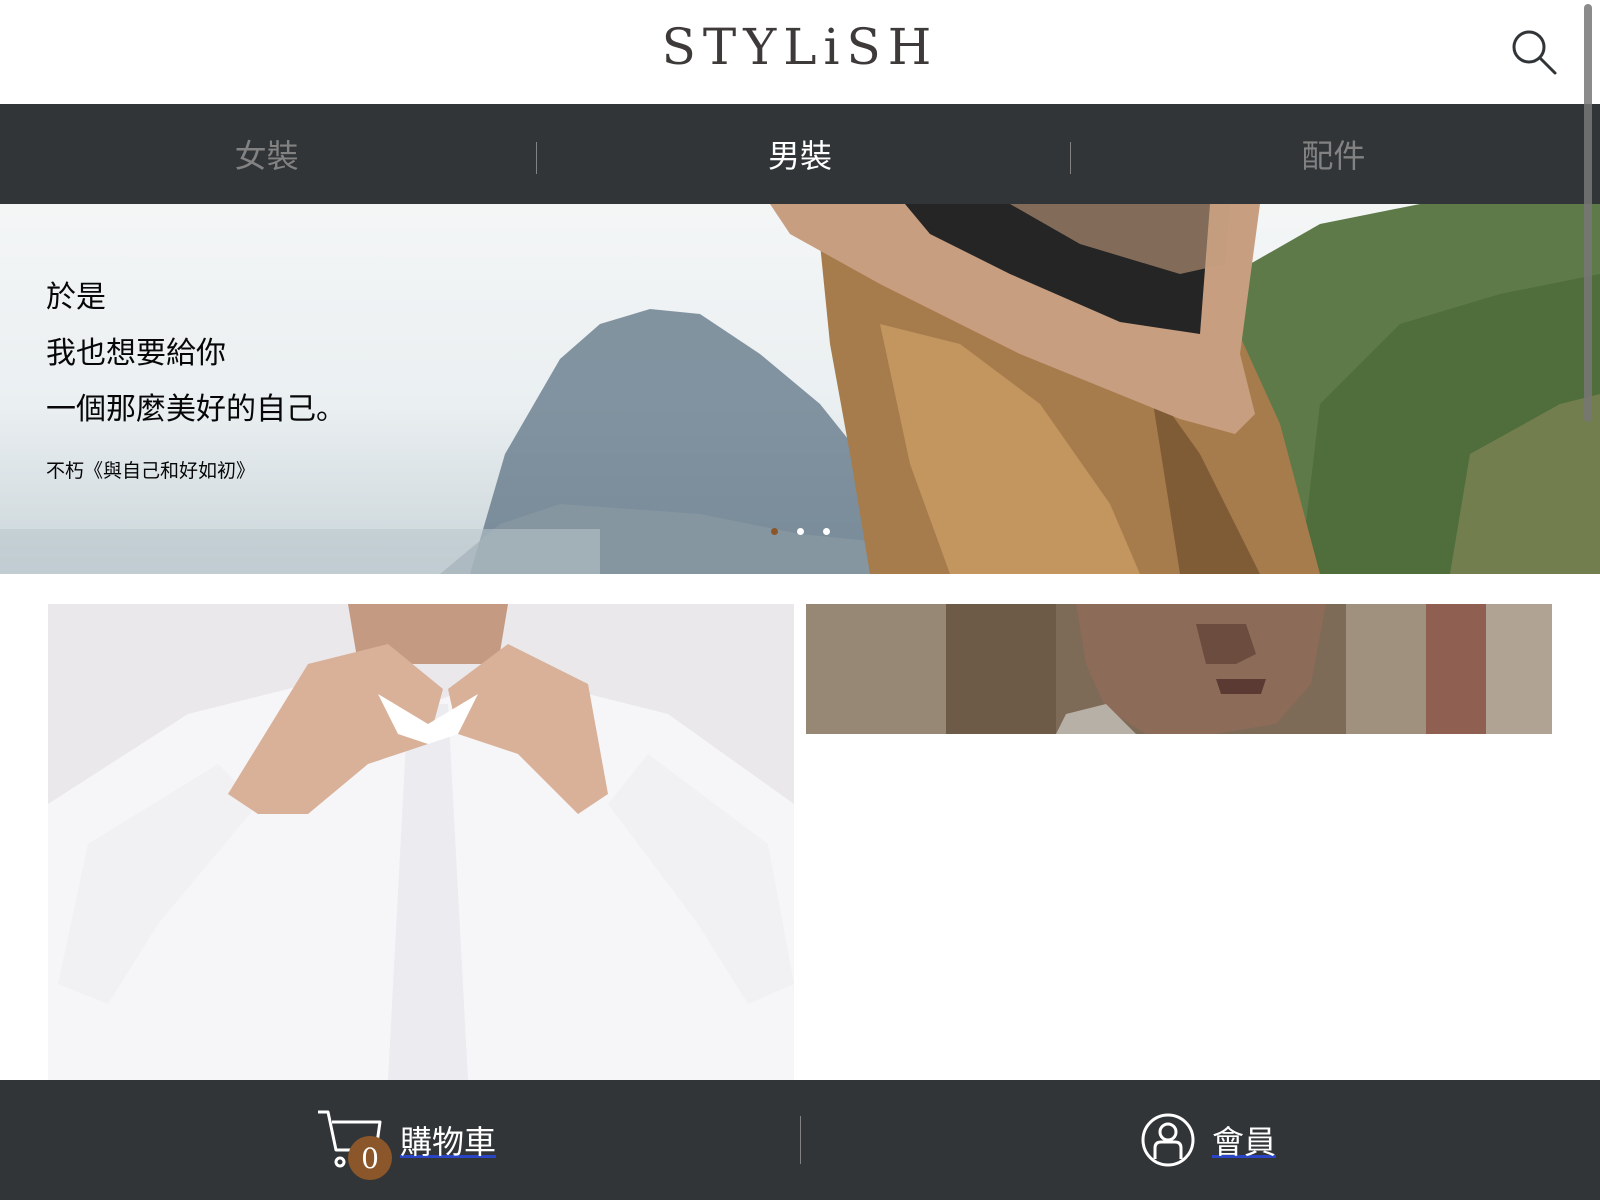 The height and width of the screenshot is (1200, 1600). I want to click on product-image, so click(1179, 669).